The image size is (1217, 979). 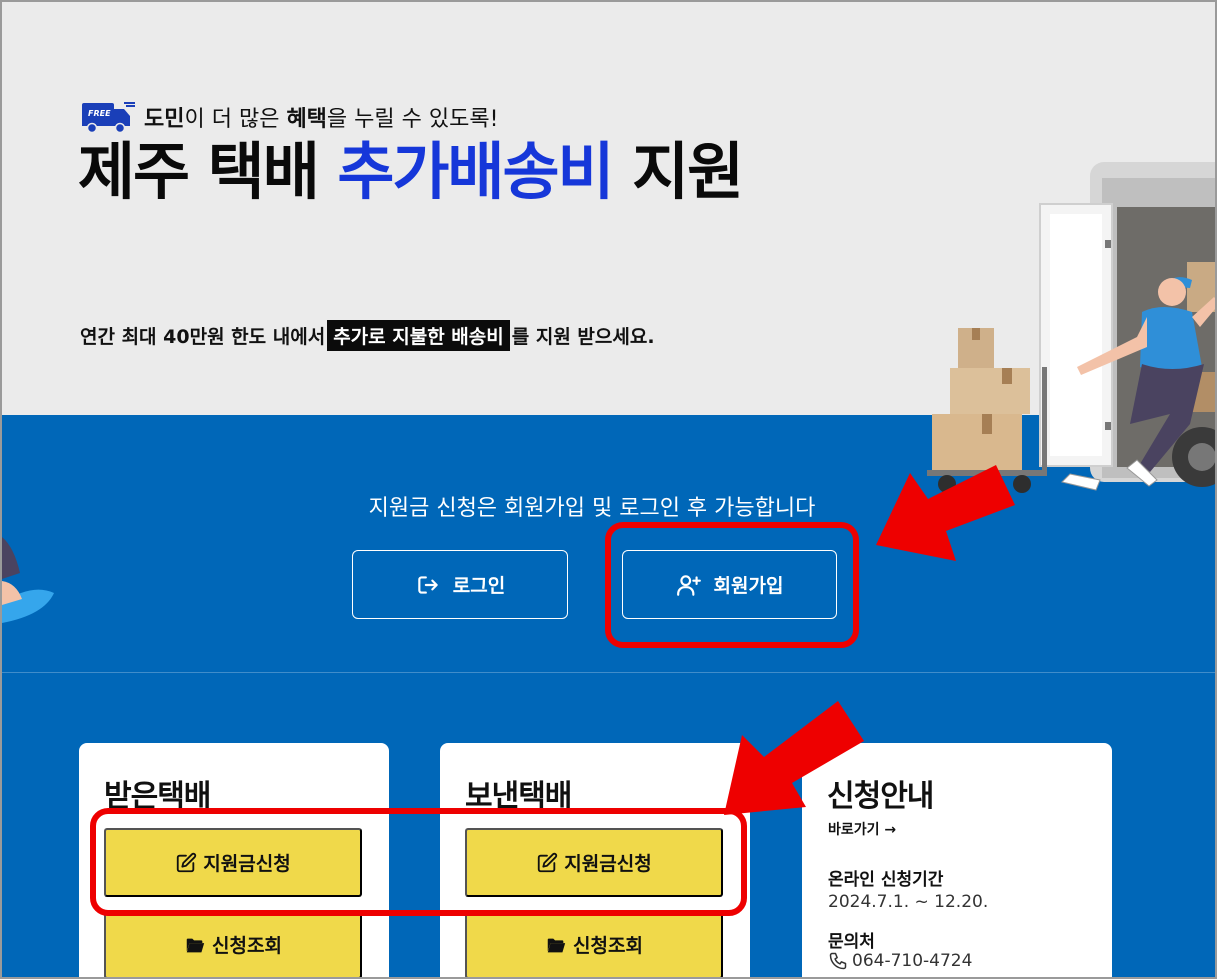 I want to click on annotation-box-apply, so click(x=418, y=862).